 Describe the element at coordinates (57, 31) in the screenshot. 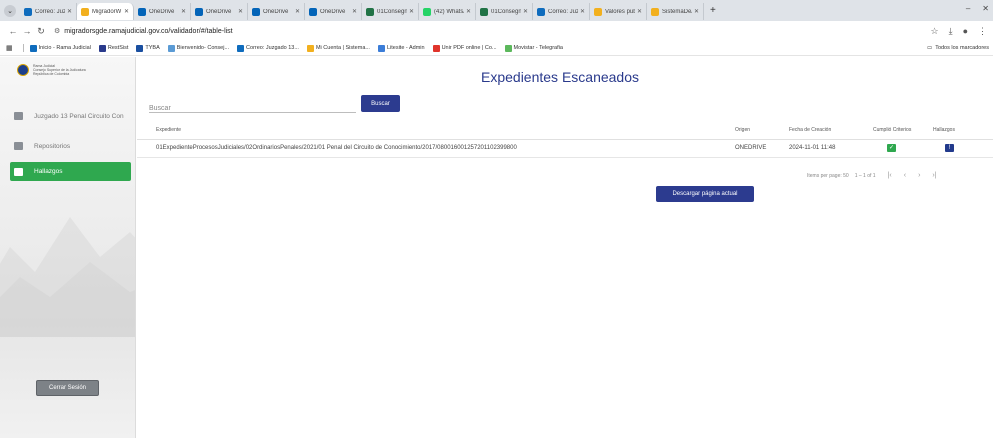

I see `site-info-icon: ⚙` at that location.